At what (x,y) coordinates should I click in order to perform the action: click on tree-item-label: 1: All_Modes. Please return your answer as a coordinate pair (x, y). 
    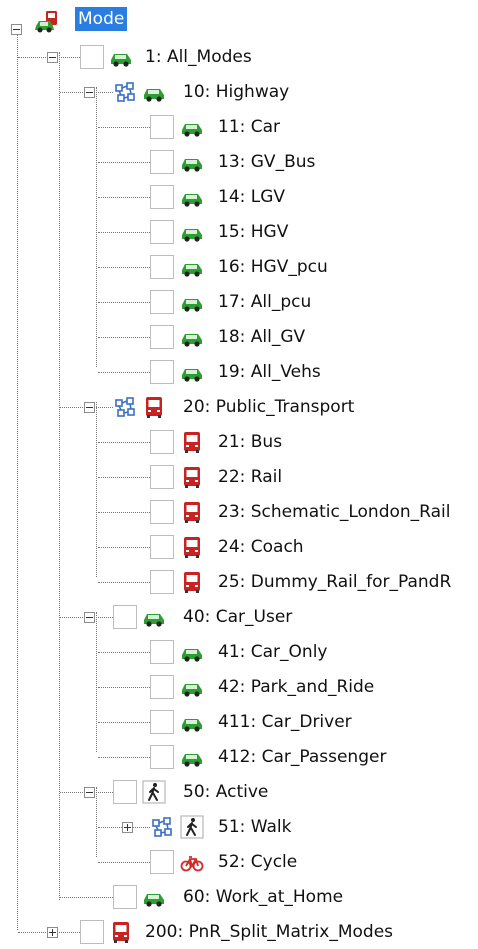
    Looking at the image, I should click on (198, 57).